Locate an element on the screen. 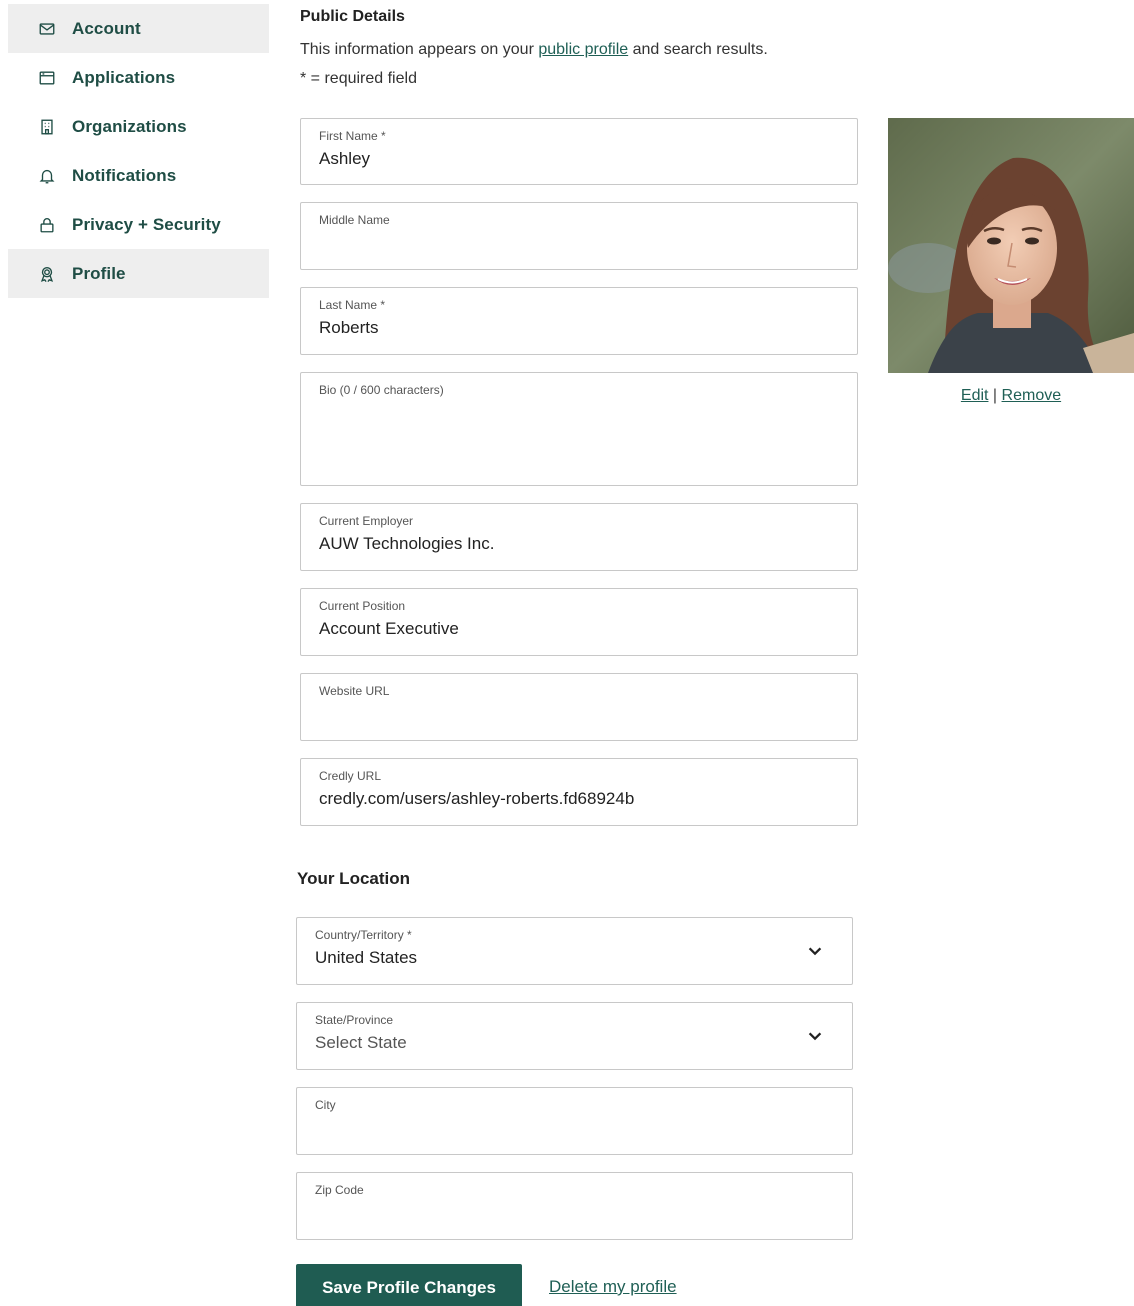  sidebar-item-label: Organizations is located at coordinates (129, 126).